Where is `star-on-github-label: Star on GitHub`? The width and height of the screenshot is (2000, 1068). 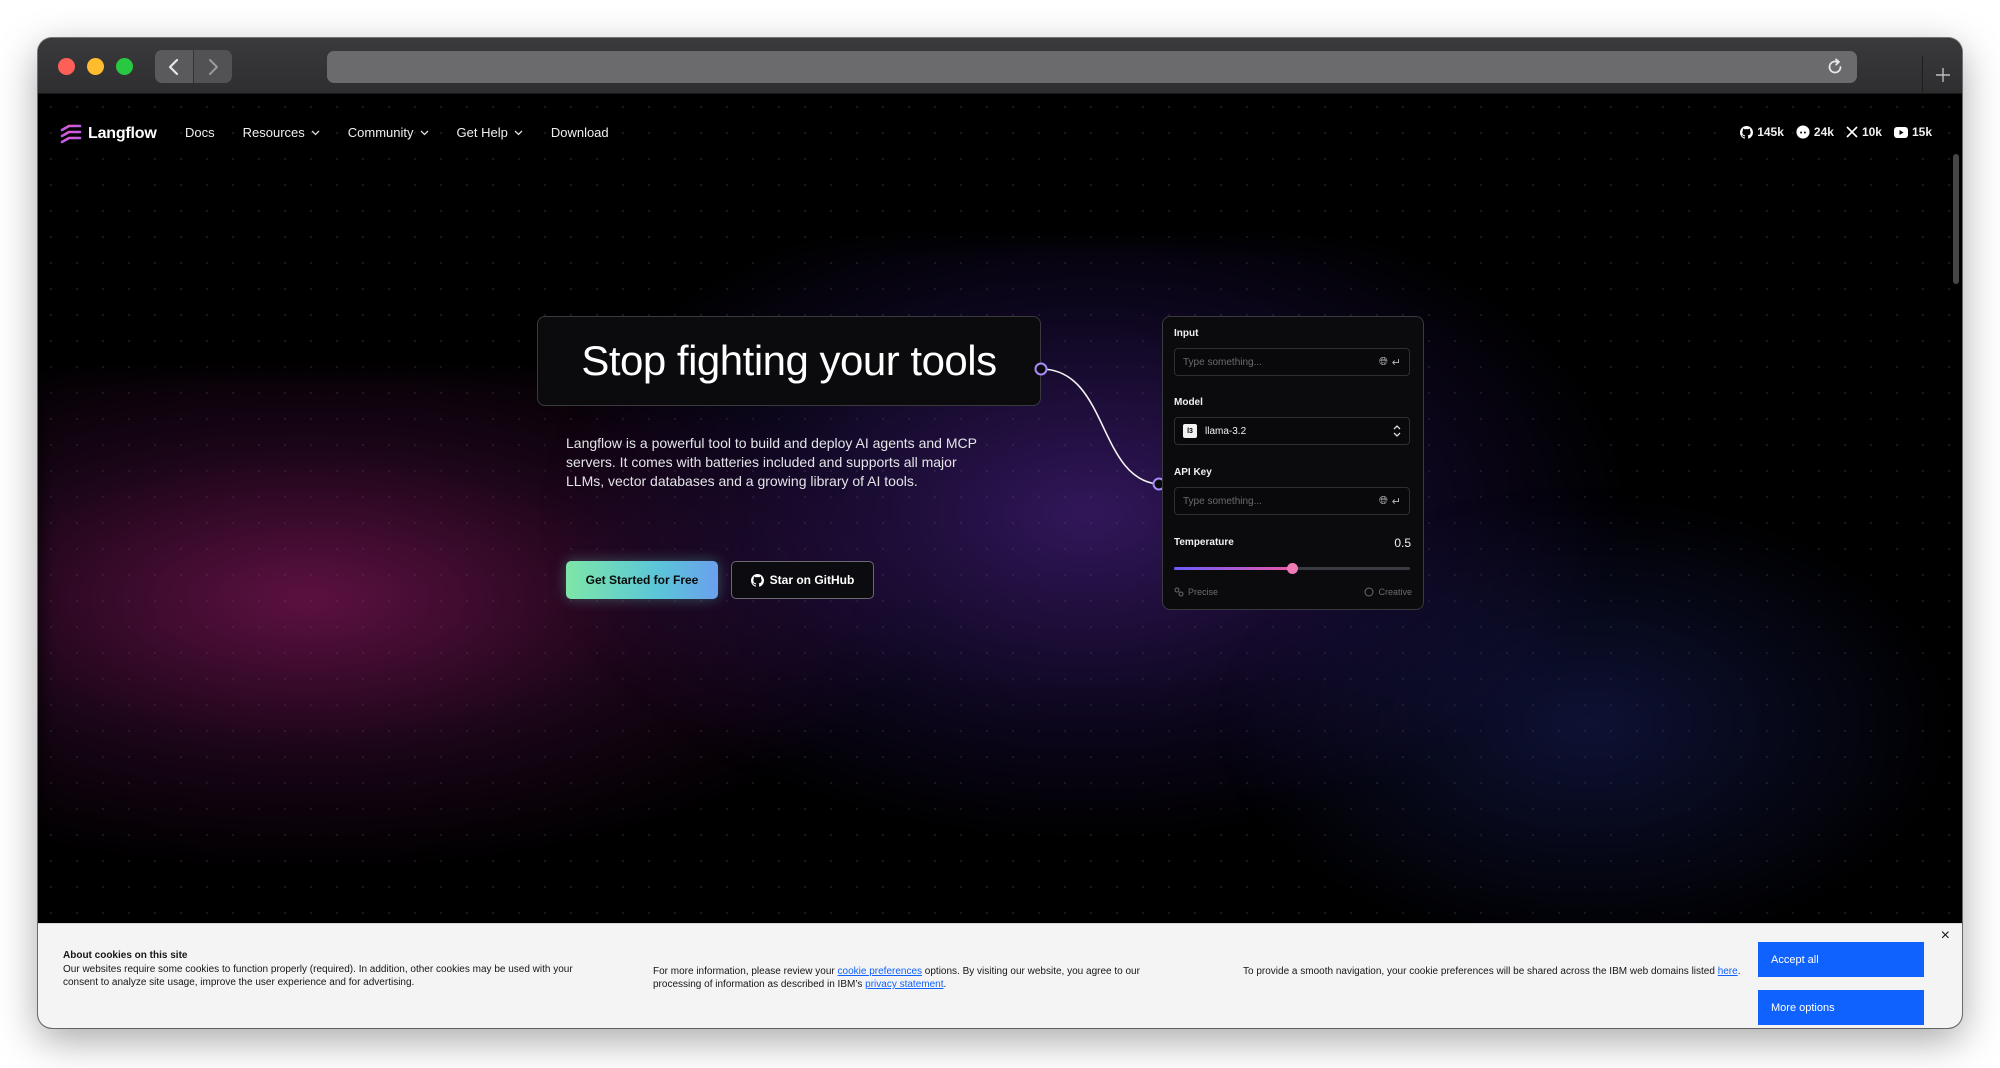 star-on-github-label: Star on GitHub is located at coordinates (812, 580).